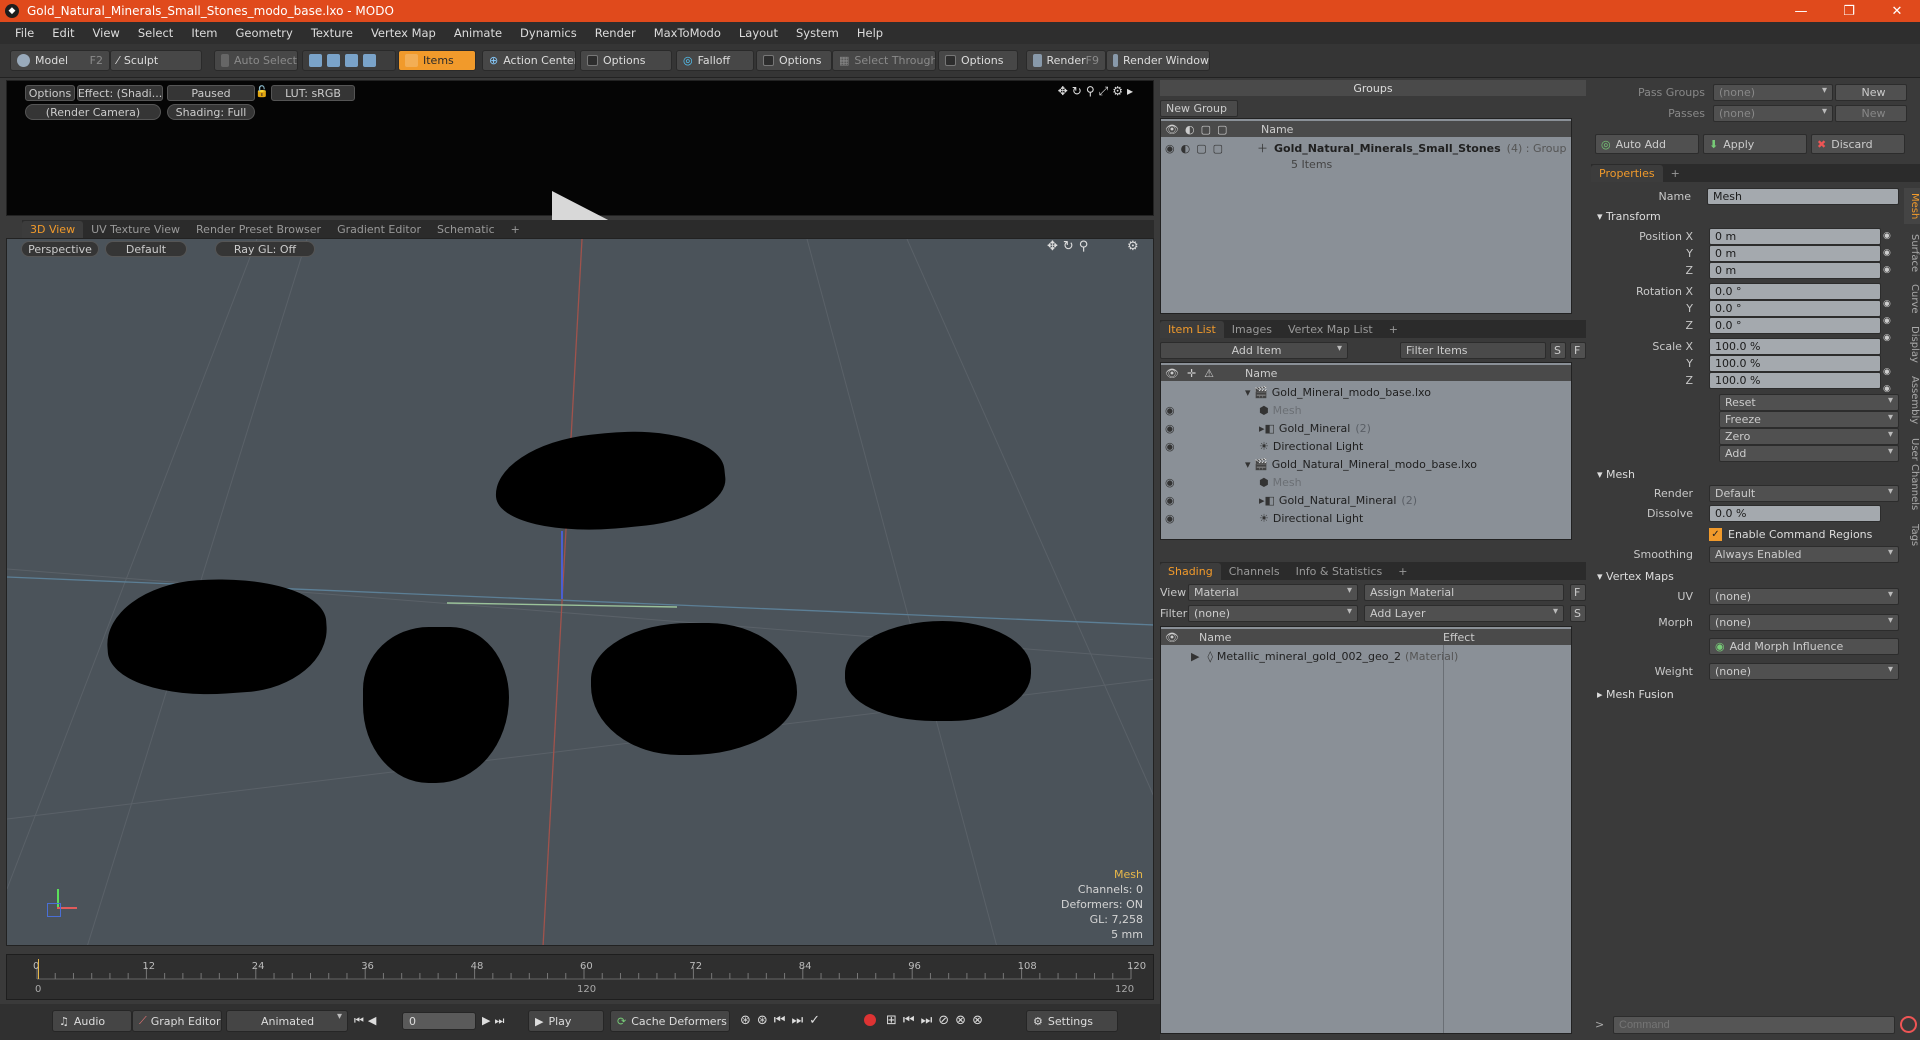  I want to click on filter-items-input: Filter Items, so click(1473, 350).